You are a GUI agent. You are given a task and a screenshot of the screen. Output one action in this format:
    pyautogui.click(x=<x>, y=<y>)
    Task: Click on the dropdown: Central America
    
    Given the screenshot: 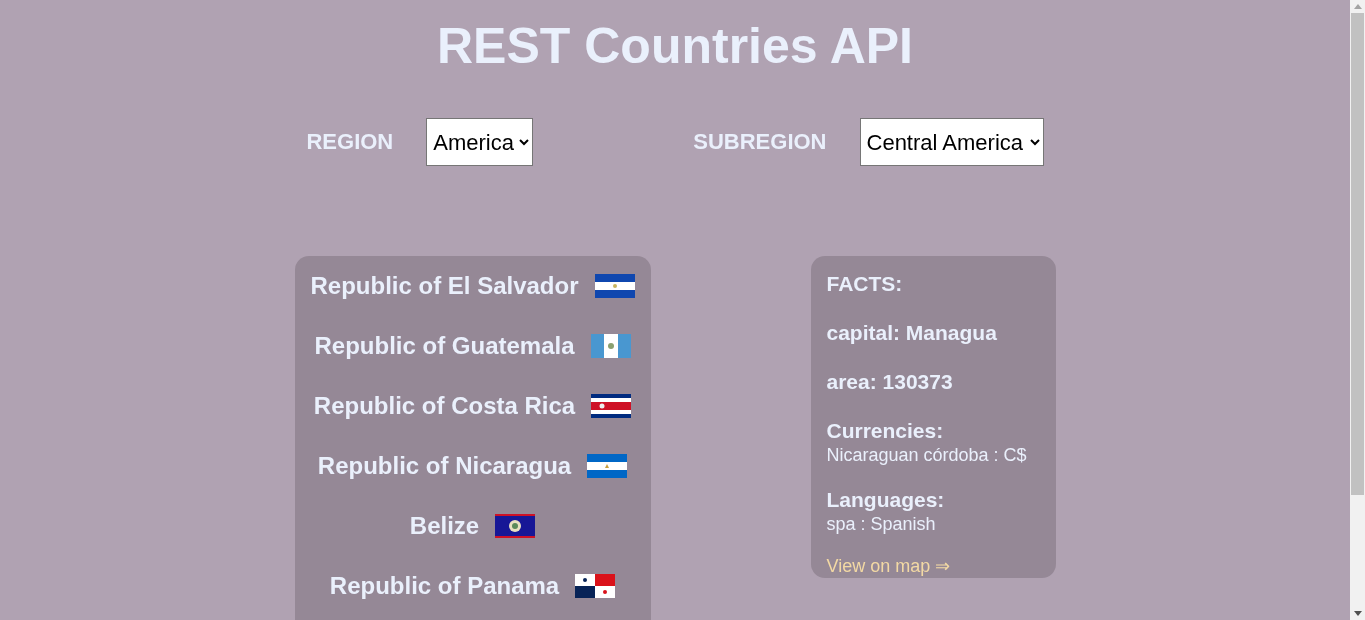 What is the action you would take?
    pyautogui.click(x=951, y=142)
    